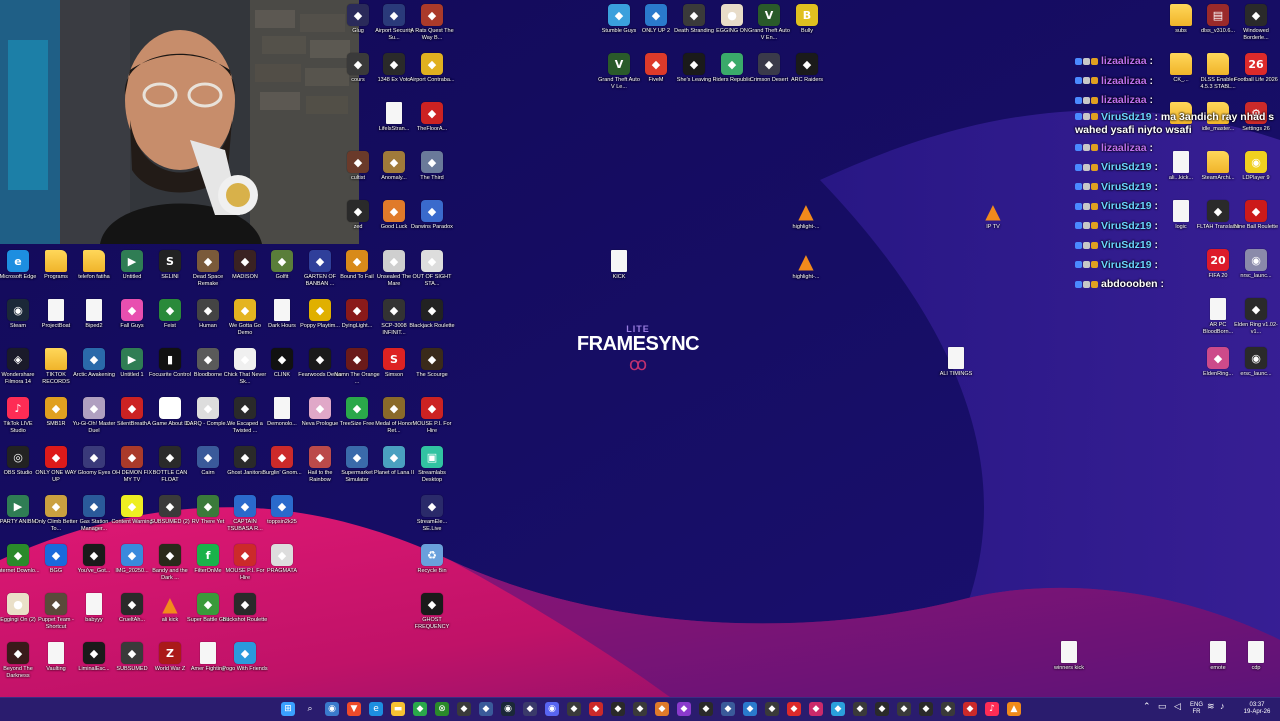  I want to click on desktop-icon: ♻ Recycle Bin, so click(432, 559).